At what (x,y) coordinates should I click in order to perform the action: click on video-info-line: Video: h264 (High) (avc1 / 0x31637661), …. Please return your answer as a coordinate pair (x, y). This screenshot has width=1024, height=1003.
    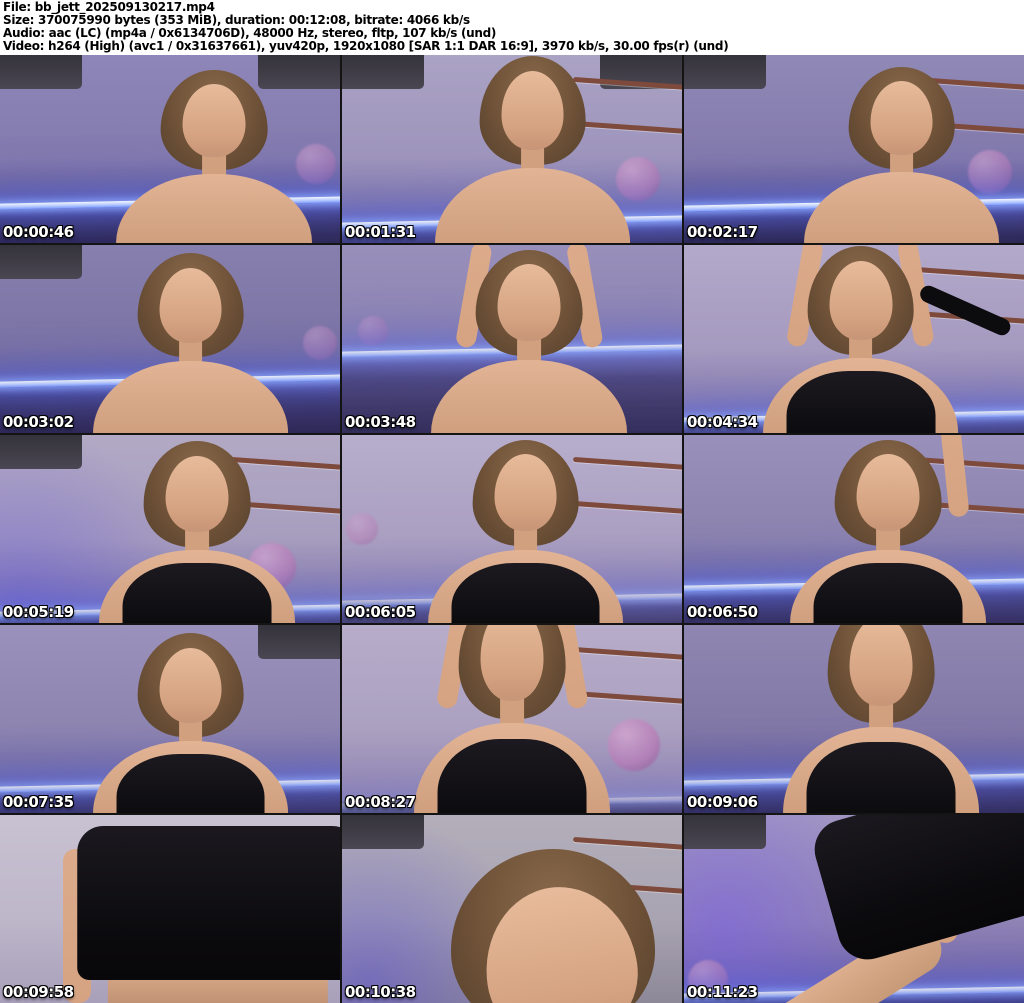
    Looking at the image, I should click on (366, 46).